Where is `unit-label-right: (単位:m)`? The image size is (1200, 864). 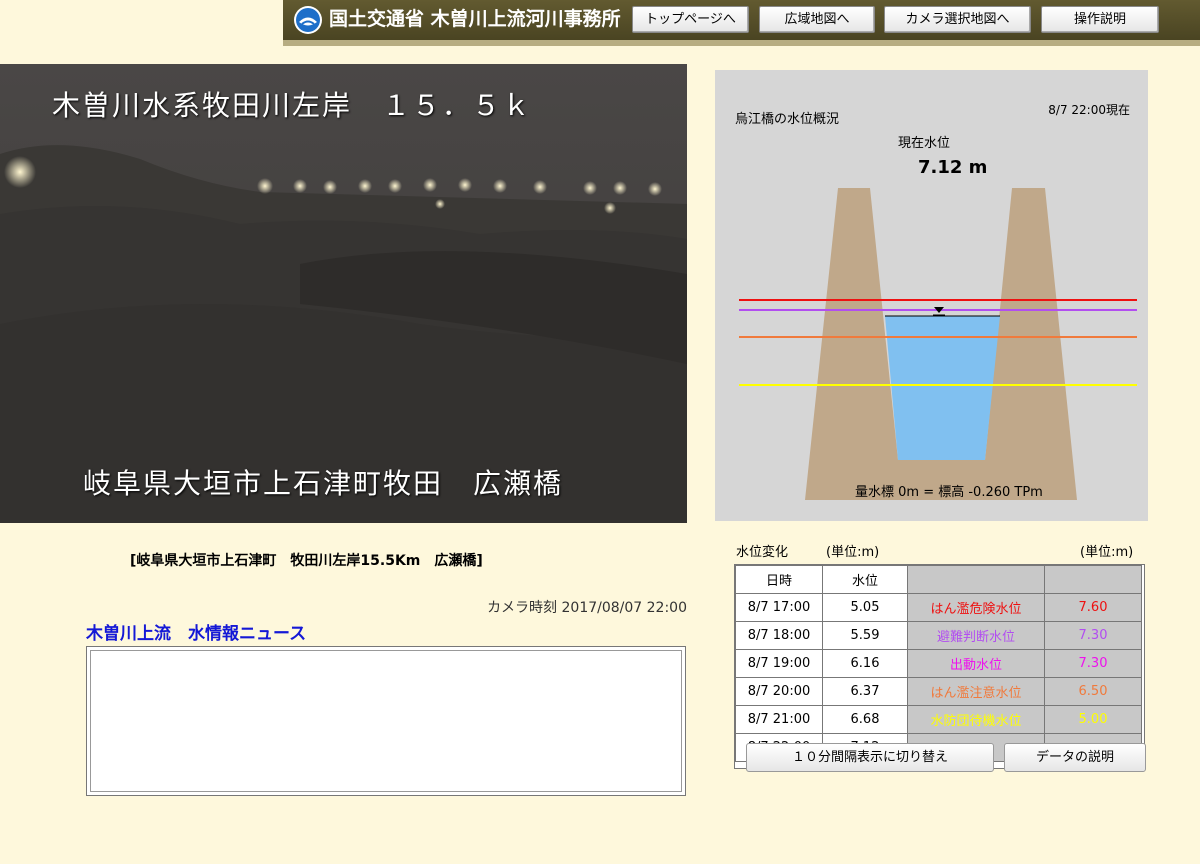
unit-label-right: (単位:m) is located at coordinates (1107, 552).